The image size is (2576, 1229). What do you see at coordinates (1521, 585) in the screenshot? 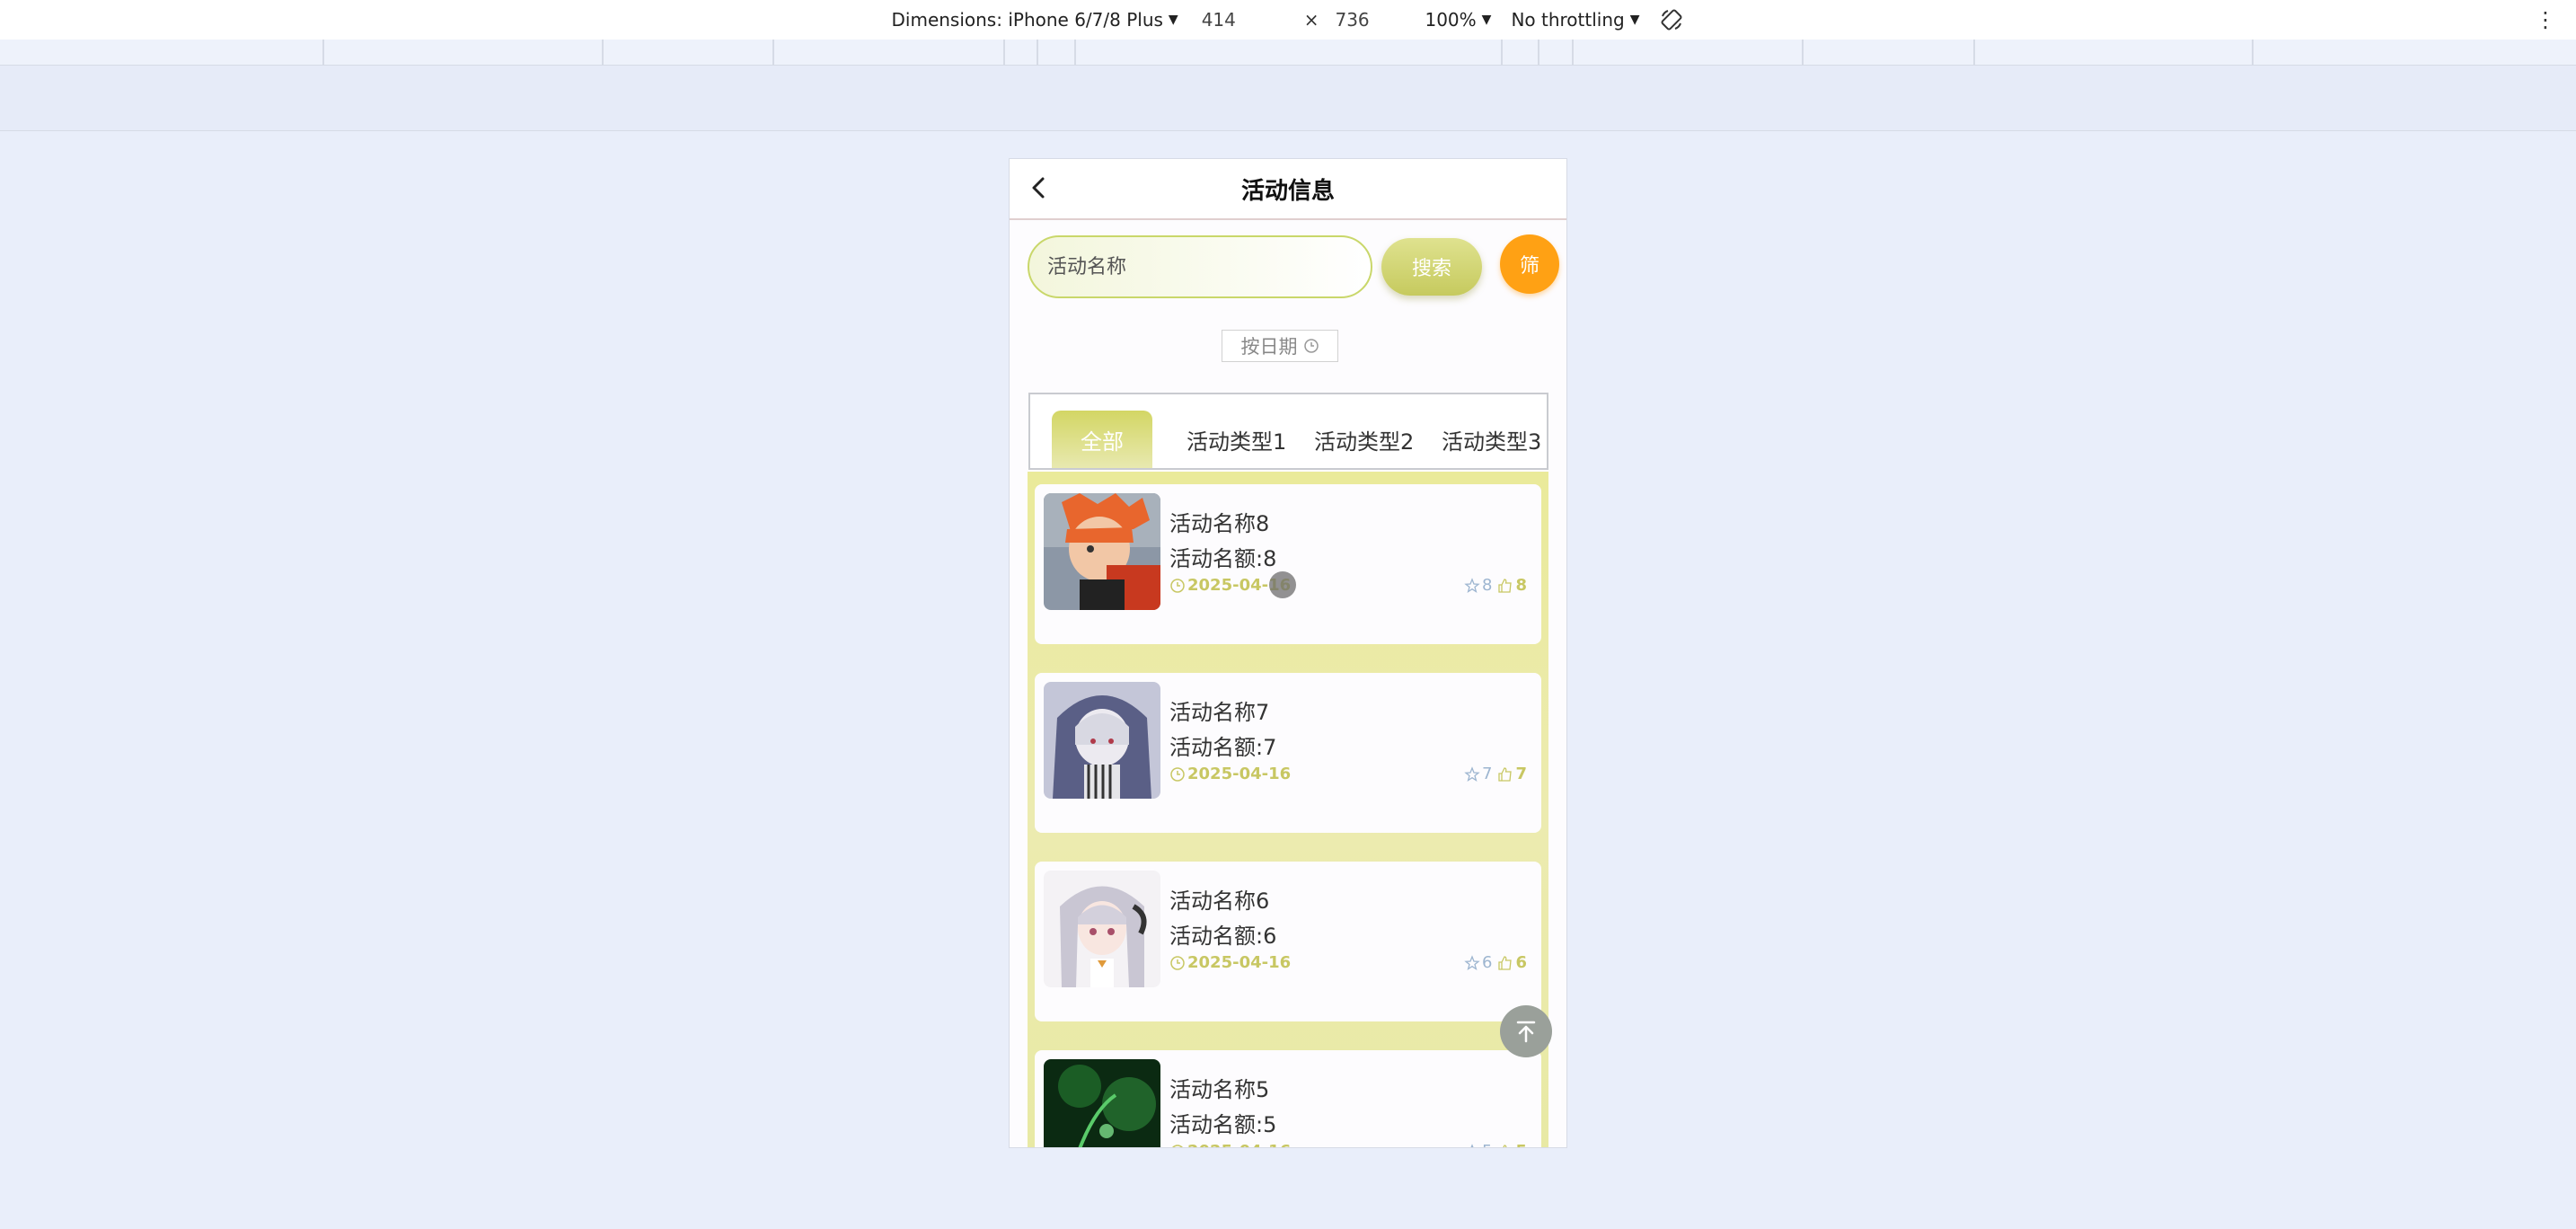
I see `like-count-text: 8` at bounding box center [1521, 585].